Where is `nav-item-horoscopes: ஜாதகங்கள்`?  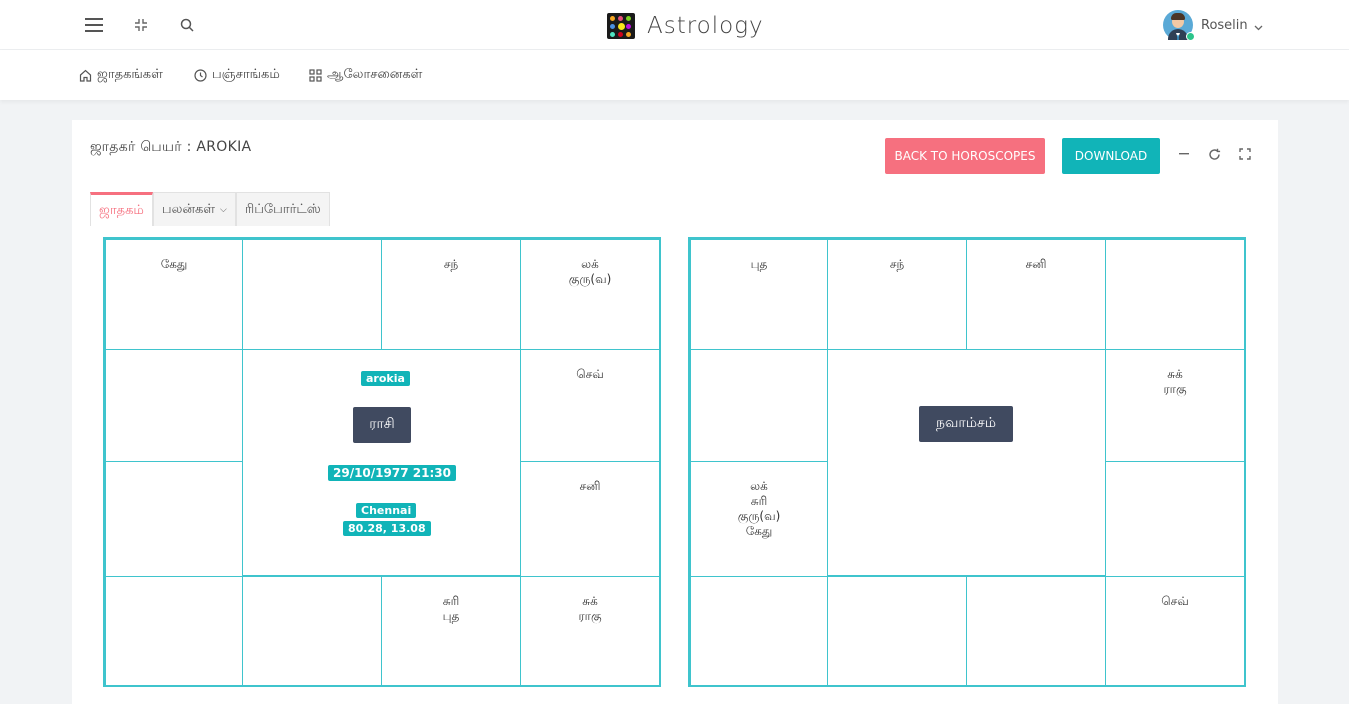
nav-item-horoscopes: ஜாதகங்கள் is located at coordinates (121, 75).